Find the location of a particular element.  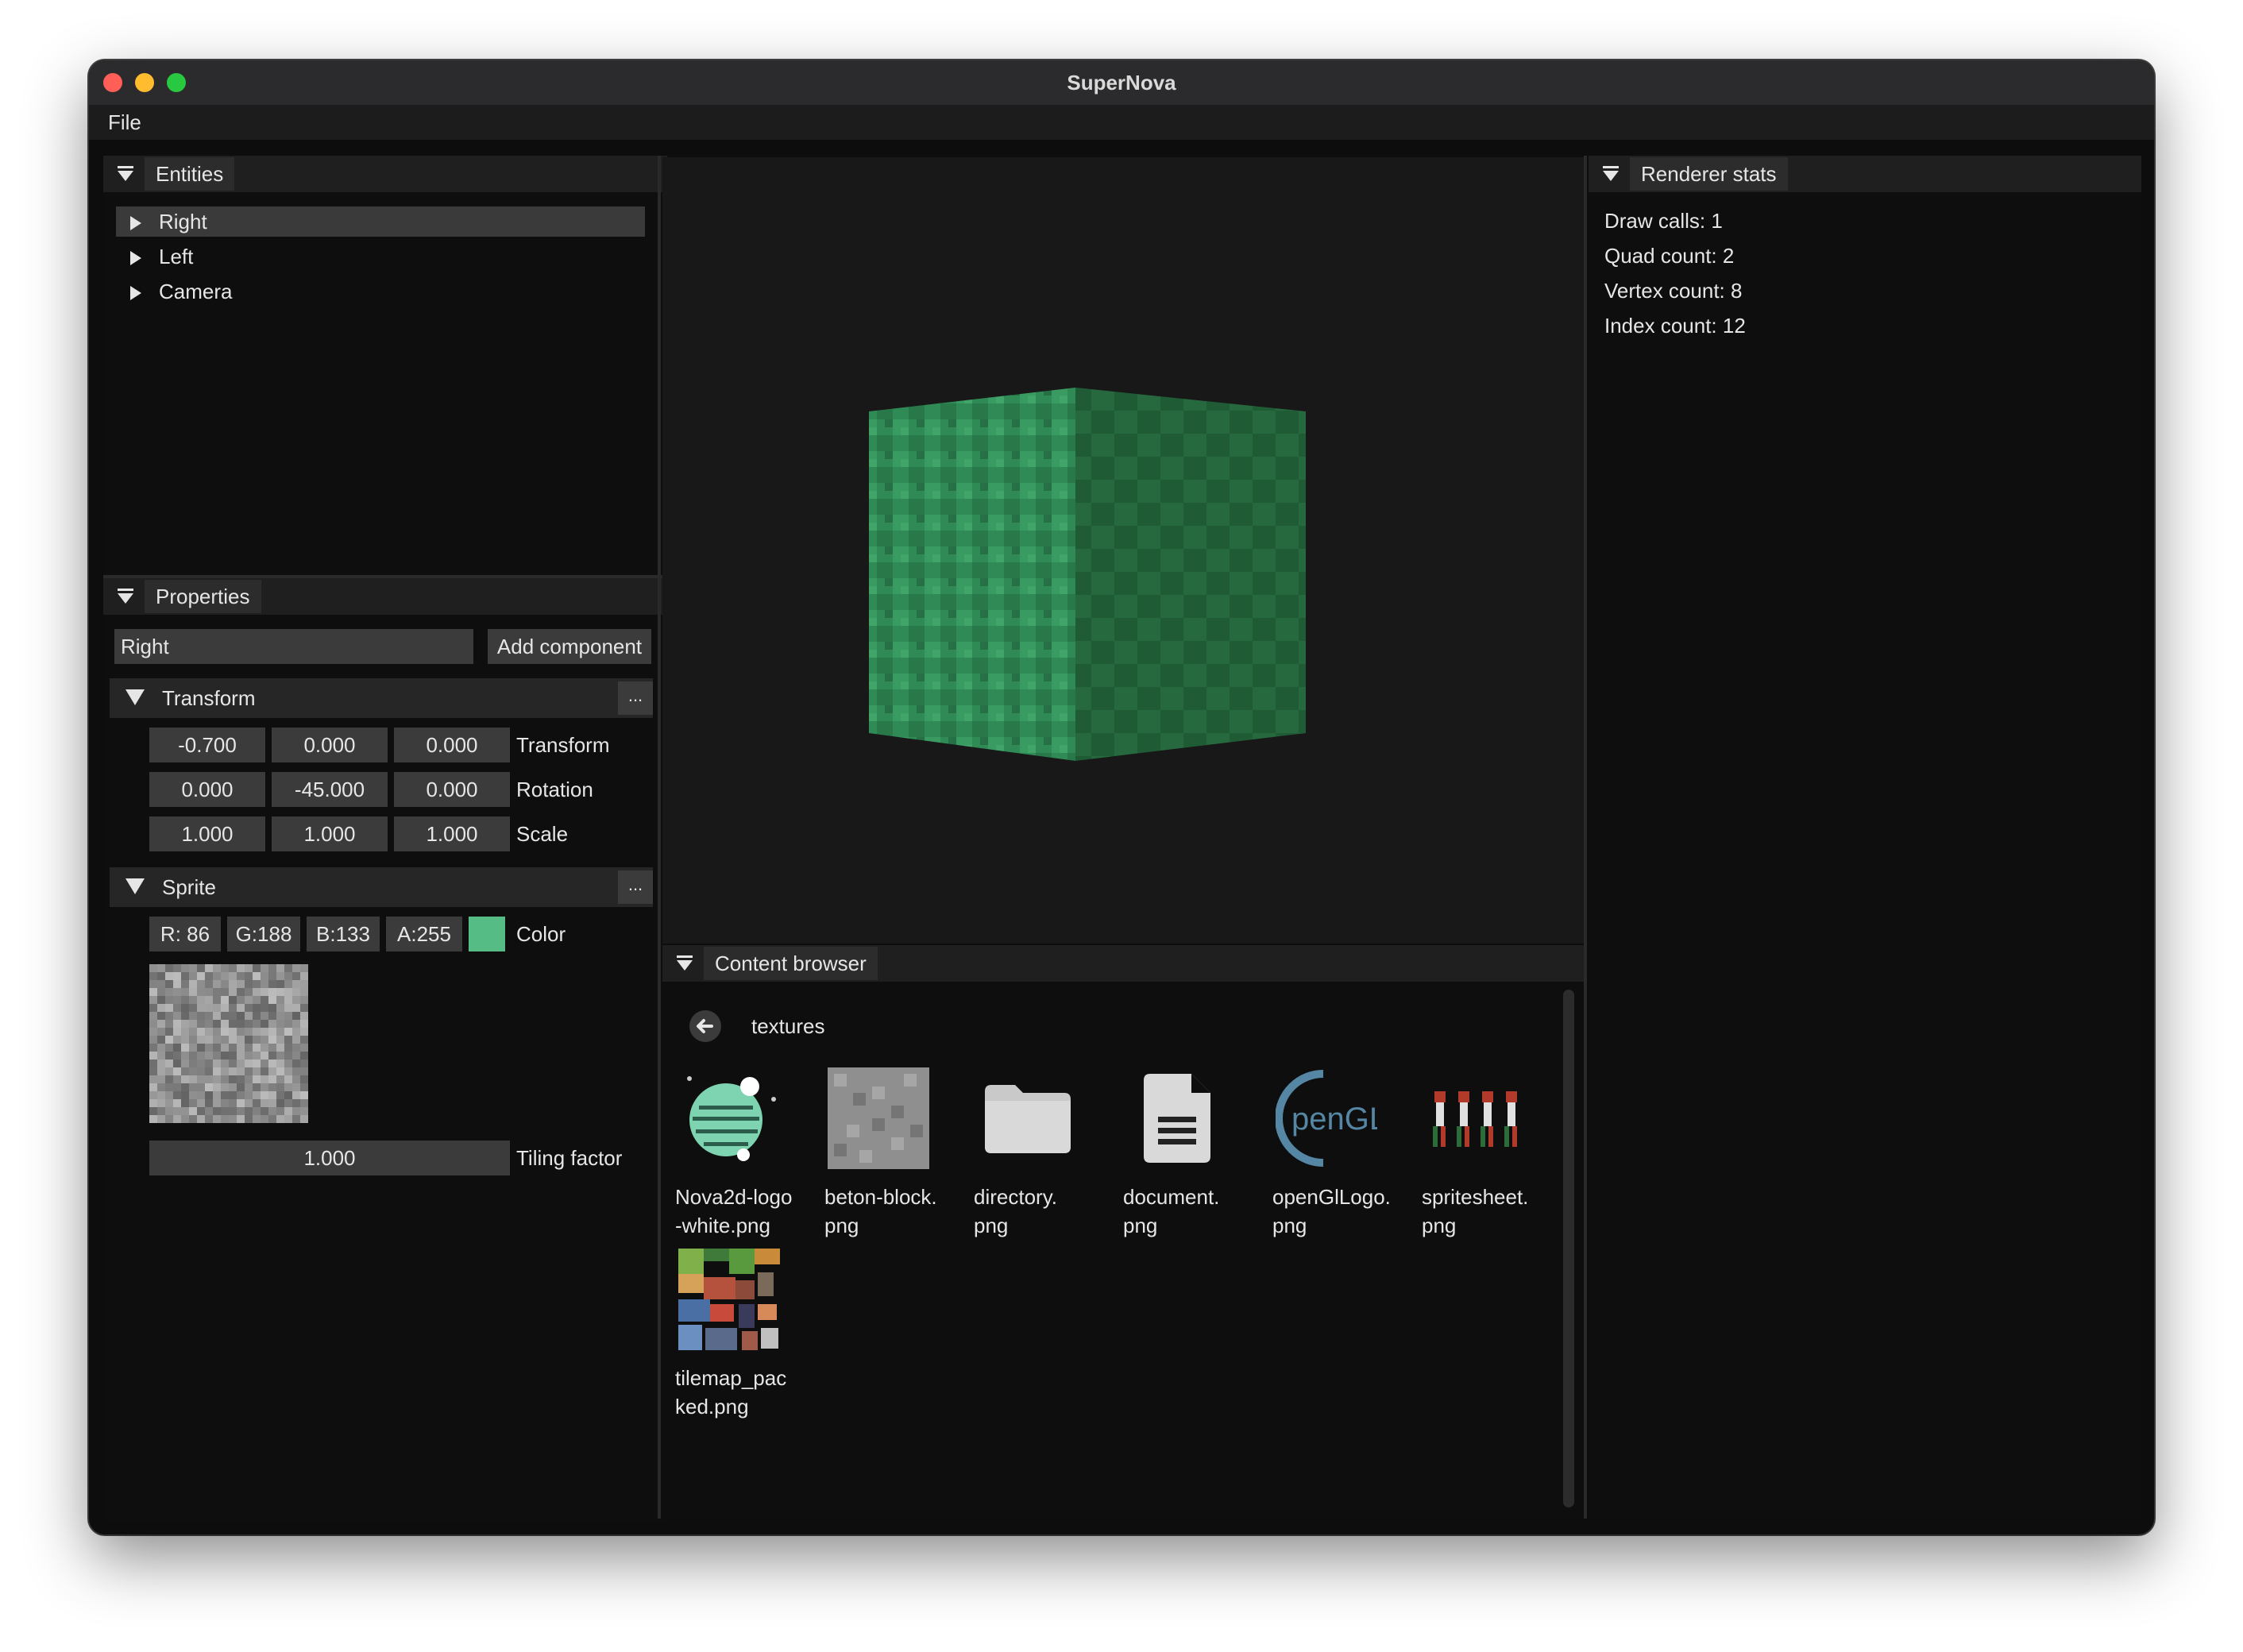

asset-item: document. png is located at coordinates (1186, 1153).